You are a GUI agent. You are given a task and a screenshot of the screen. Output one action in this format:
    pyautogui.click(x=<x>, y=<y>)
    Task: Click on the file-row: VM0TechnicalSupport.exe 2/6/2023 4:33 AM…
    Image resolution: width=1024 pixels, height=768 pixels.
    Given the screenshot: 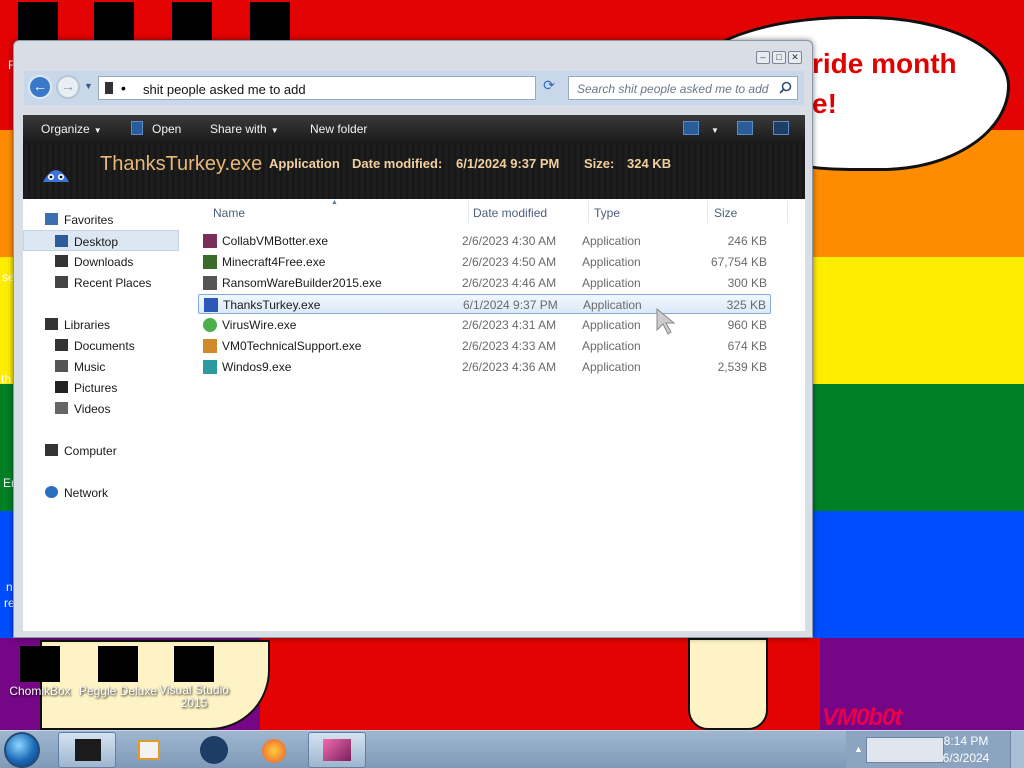 What is the action you would take?
    pyautogui.click(x=484, y=346)
    